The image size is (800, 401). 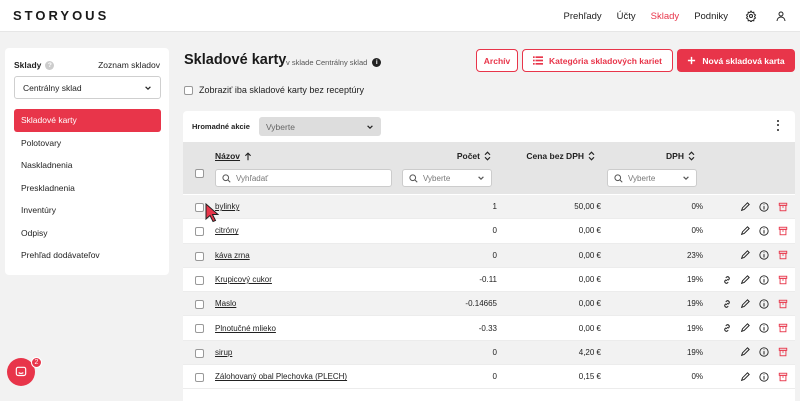 What do you see at coordinates (626, 16) in the screenshot?
I see `nav-item-ucty: Účty` at bounding box center [626, 16].